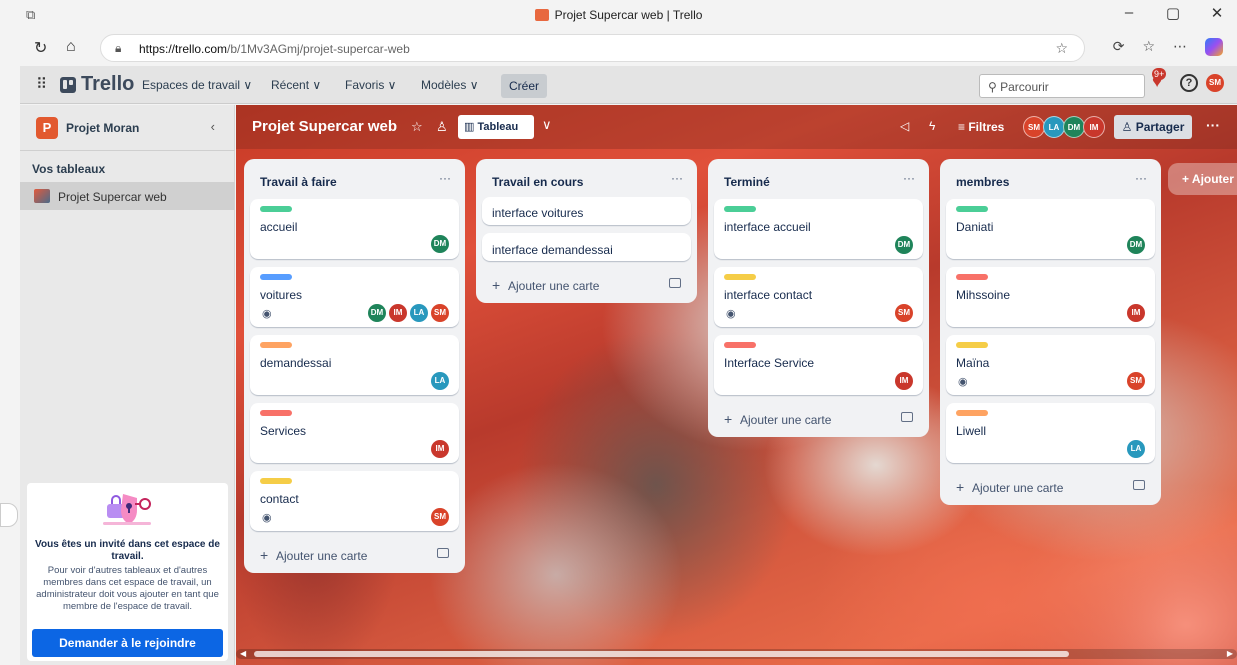 The height and width of the screenshot is (665, 1237). I want to click on card: Maïna ◉ SM, so click(1050, 365).